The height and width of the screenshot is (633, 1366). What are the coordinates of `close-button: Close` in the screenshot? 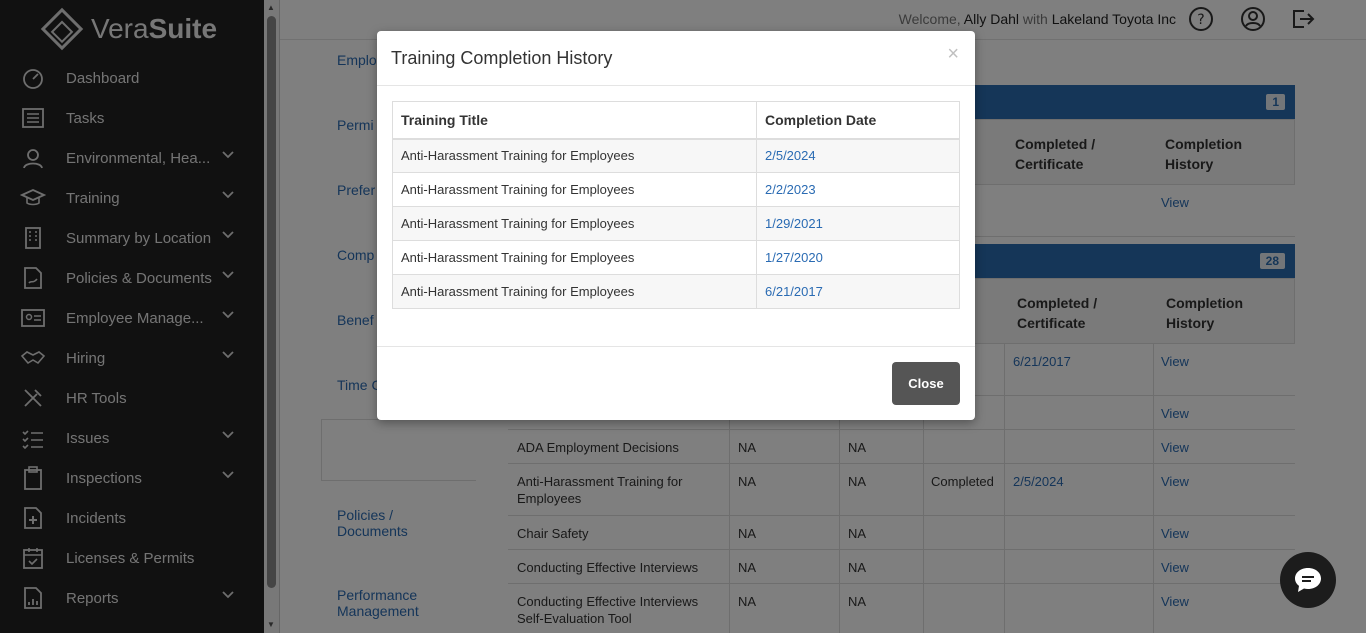 It's located at (926, 383).